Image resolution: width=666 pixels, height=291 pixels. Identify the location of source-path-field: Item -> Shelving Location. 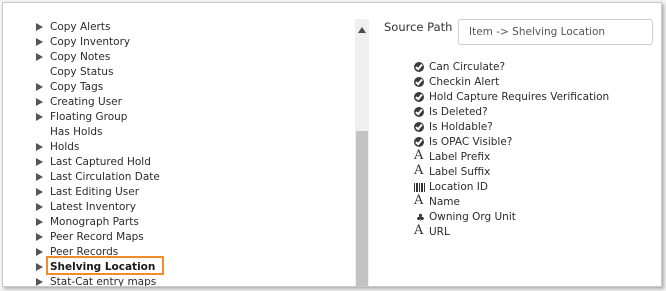
(555, 32).